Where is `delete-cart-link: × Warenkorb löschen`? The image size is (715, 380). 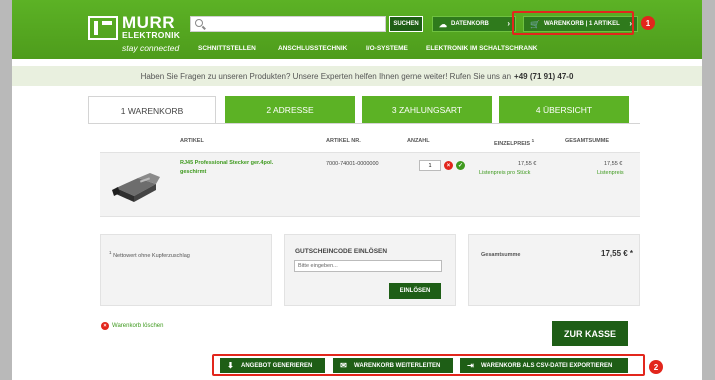 delete-cart-link: × Warenkorb löschen is located at coordinates (132, 326).